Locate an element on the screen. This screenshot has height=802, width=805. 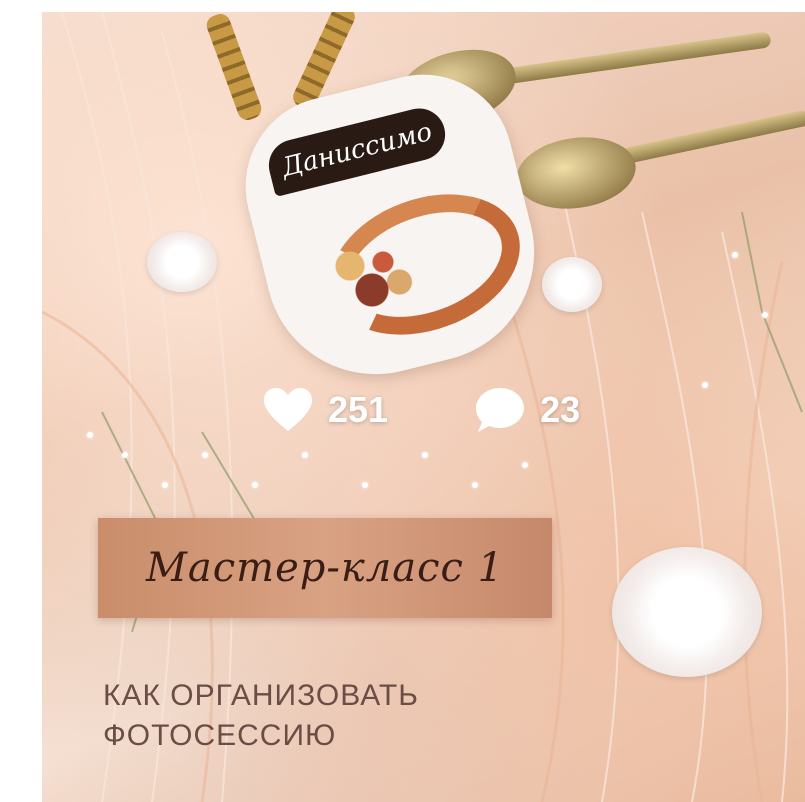
comments-stat: 23 is located at coordinates (527, 410).